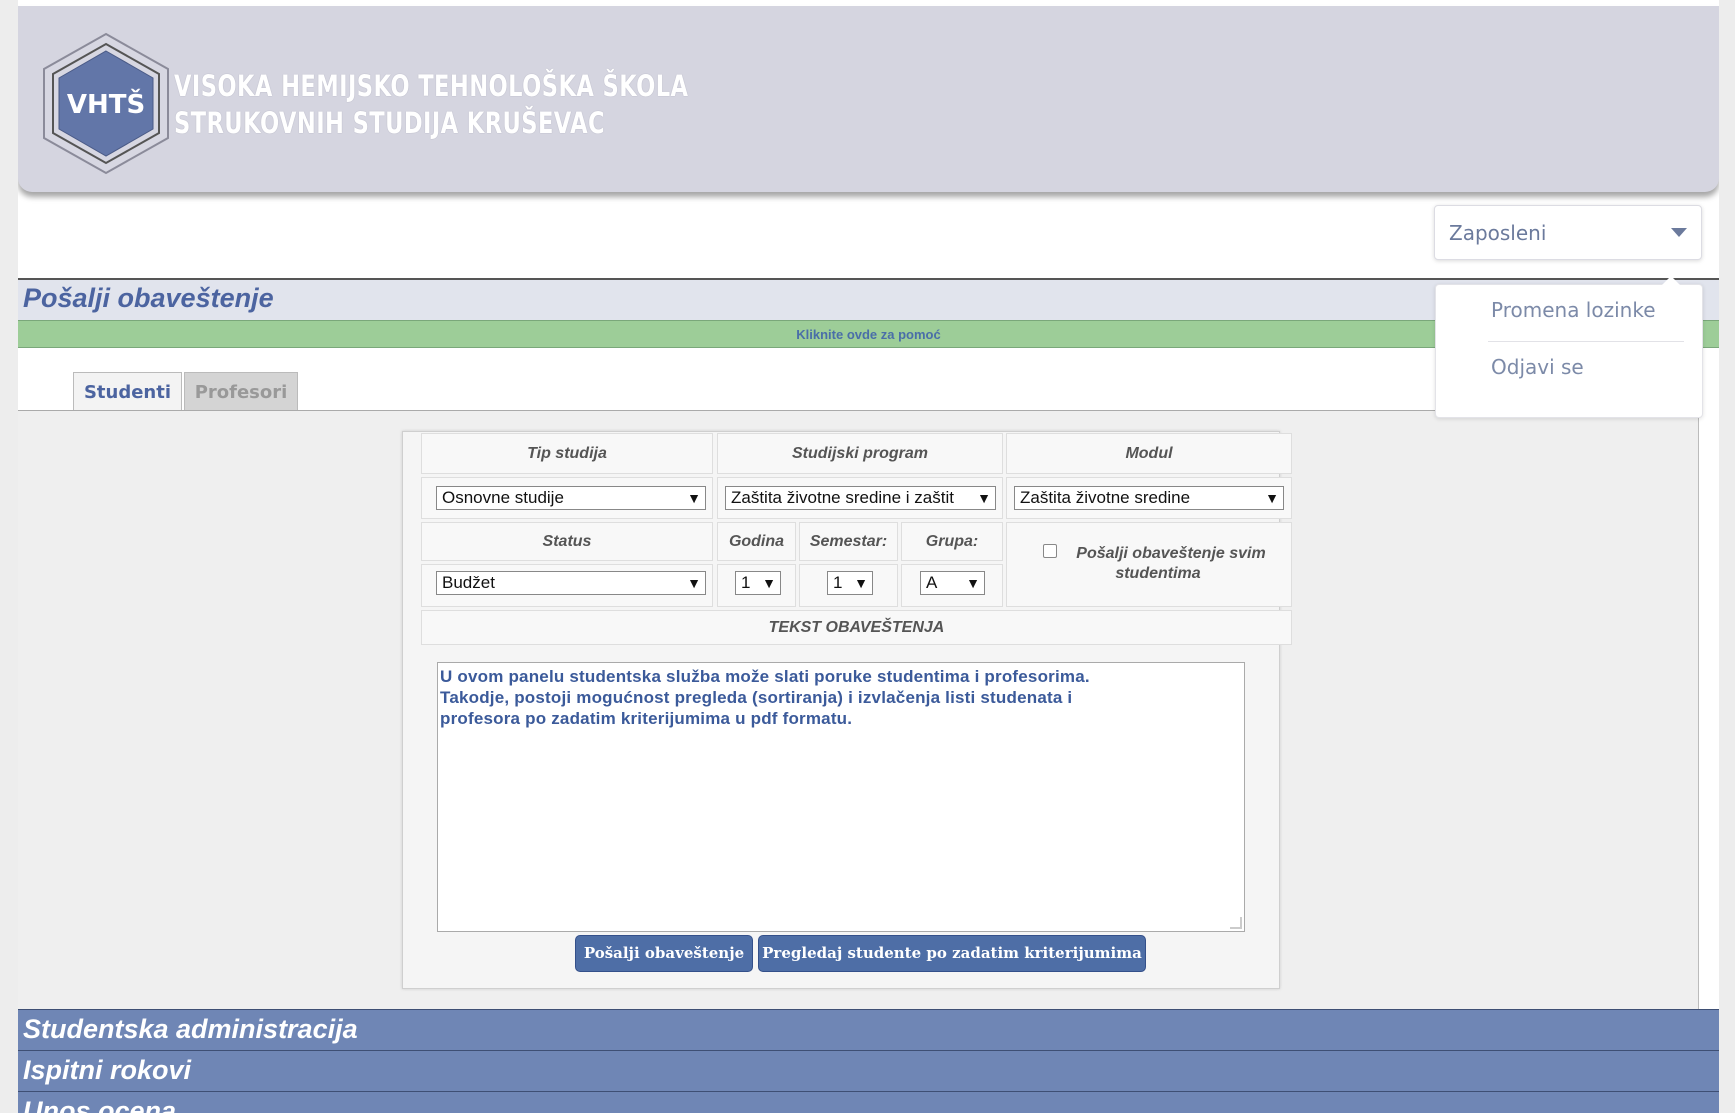  Describe the element at coordinates (756, 541) in the screenshot. I see `header-godina: Godina` at that location.